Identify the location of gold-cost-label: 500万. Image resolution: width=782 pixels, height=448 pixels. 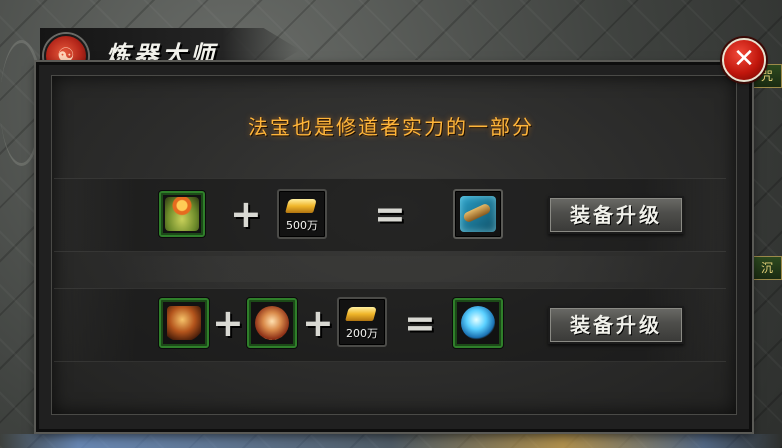
(302, 225).